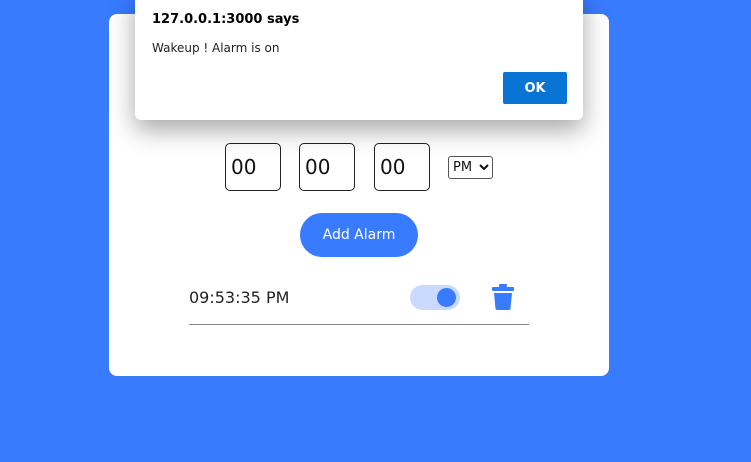 The height and width of the screenshot is (462, 751). Describe the element at coordinates (226, 19) in the screenshot. I see `dialog-title: 127.0.0.1:3000 says` at that location.